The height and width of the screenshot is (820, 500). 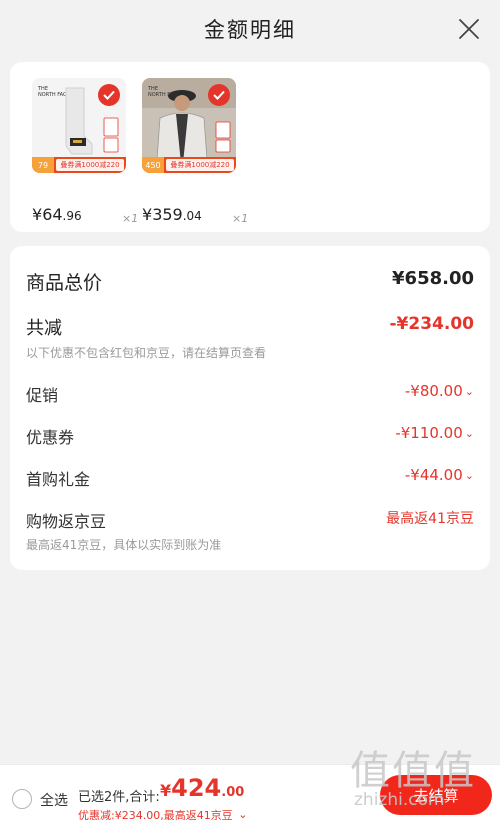 I want to click on promotion-label: 促销, so click(x=42, y=395).